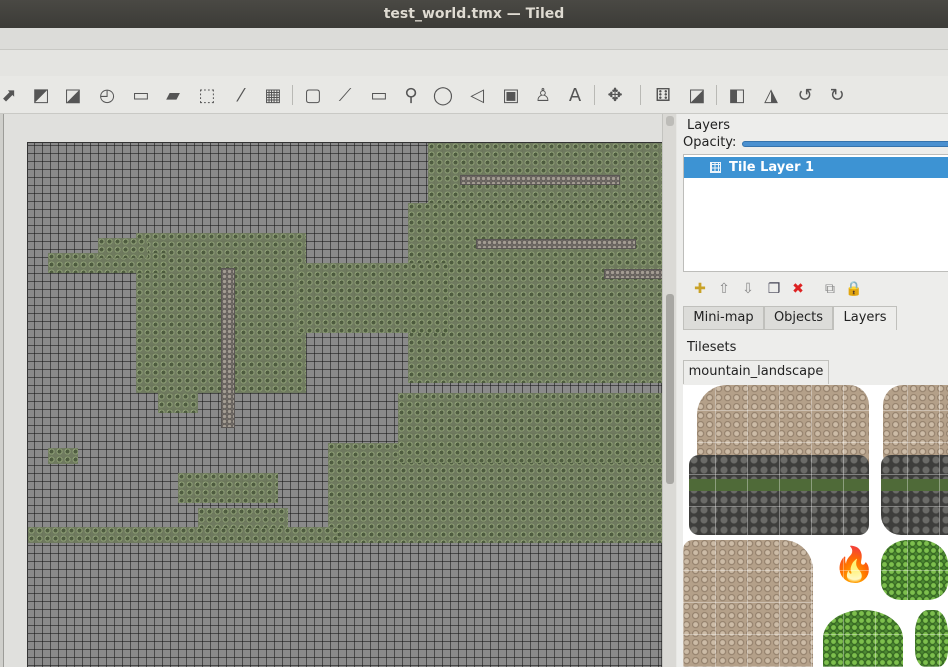 The height and width of the screenshot is (667, 948). I want to click on eraser-icon: ▰, so click(173, 95).